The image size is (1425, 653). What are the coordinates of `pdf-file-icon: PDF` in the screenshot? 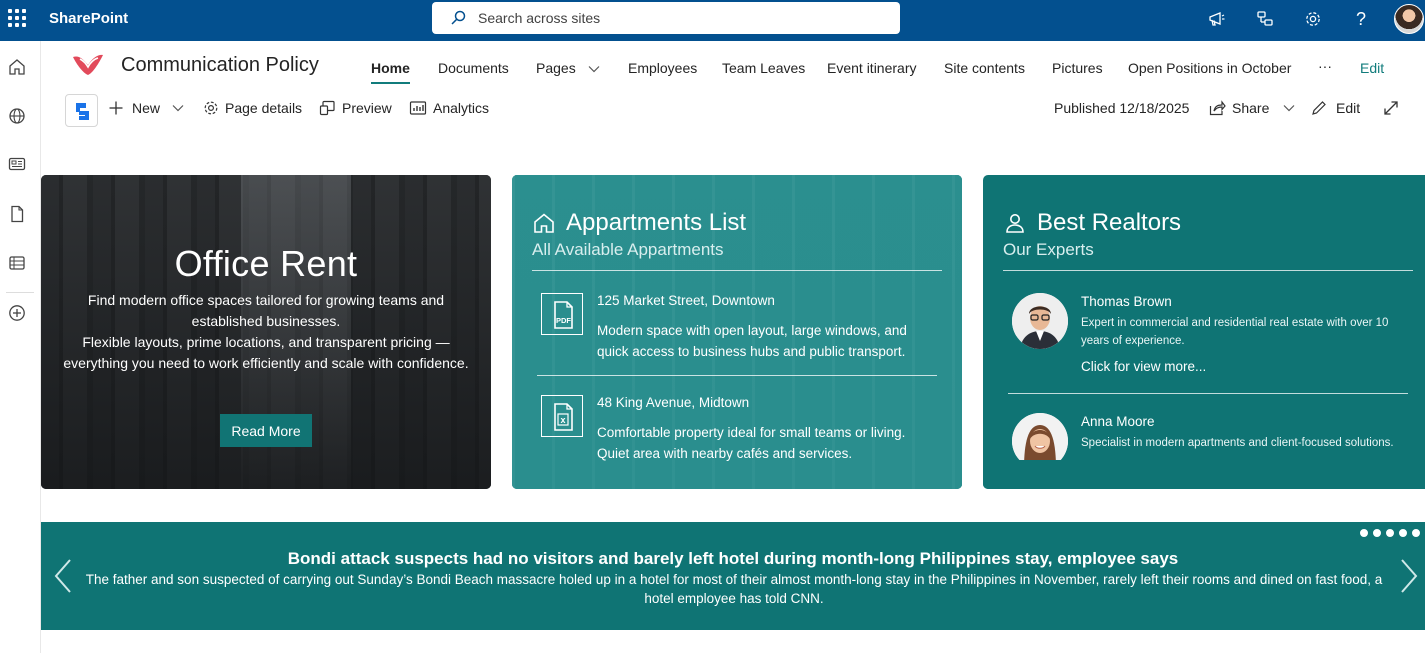 It's located at (562, 314).